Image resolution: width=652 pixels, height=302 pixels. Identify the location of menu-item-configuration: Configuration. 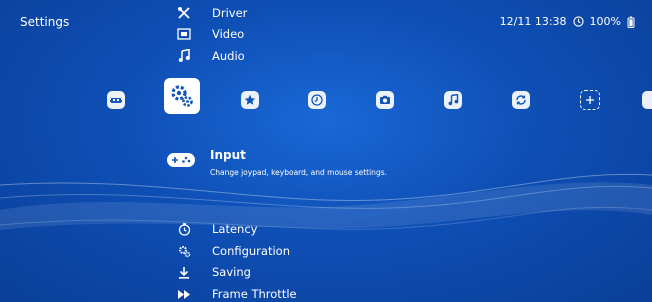
(233, 251).